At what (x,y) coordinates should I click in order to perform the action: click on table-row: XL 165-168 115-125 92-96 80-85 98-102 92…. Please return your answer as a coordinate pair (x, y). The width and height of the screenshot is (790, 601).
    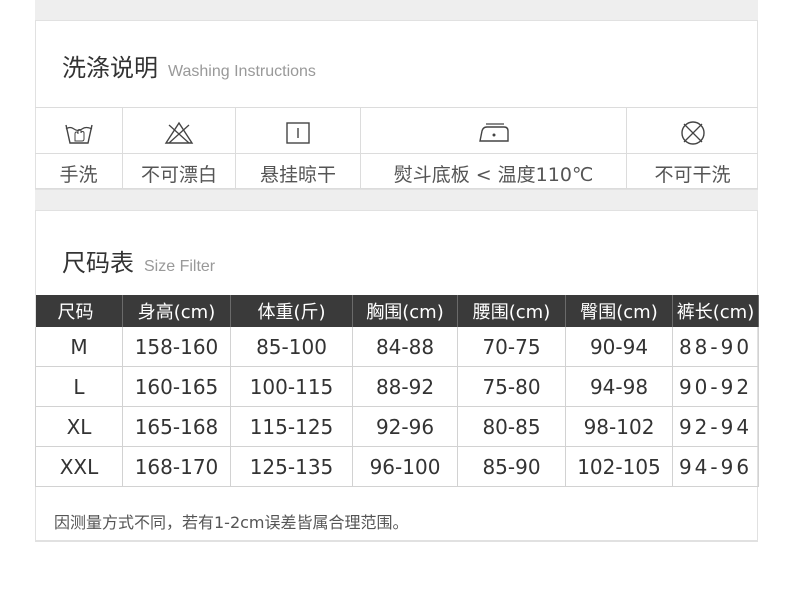
    Looking at the image, I should click on (397, 426).